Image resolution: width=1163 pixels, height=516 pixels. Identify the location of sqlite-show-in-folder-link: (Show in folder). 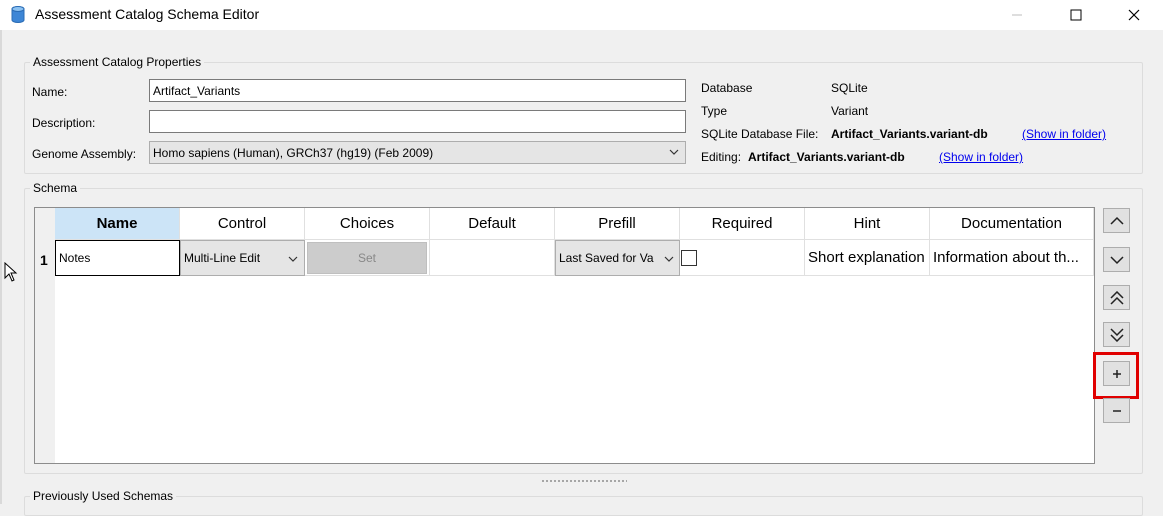
(1064, 134).